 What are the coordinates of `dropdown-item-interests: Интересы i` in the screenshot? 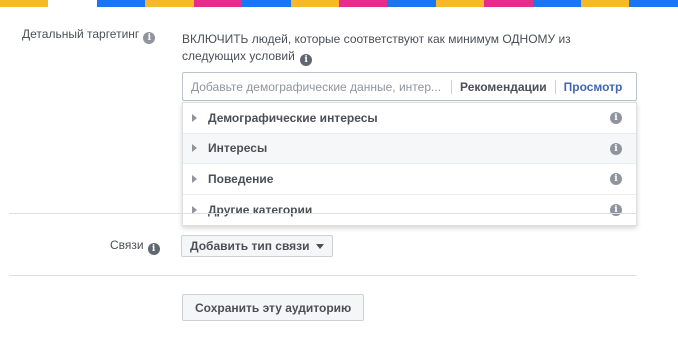 It's located at (409, 148).